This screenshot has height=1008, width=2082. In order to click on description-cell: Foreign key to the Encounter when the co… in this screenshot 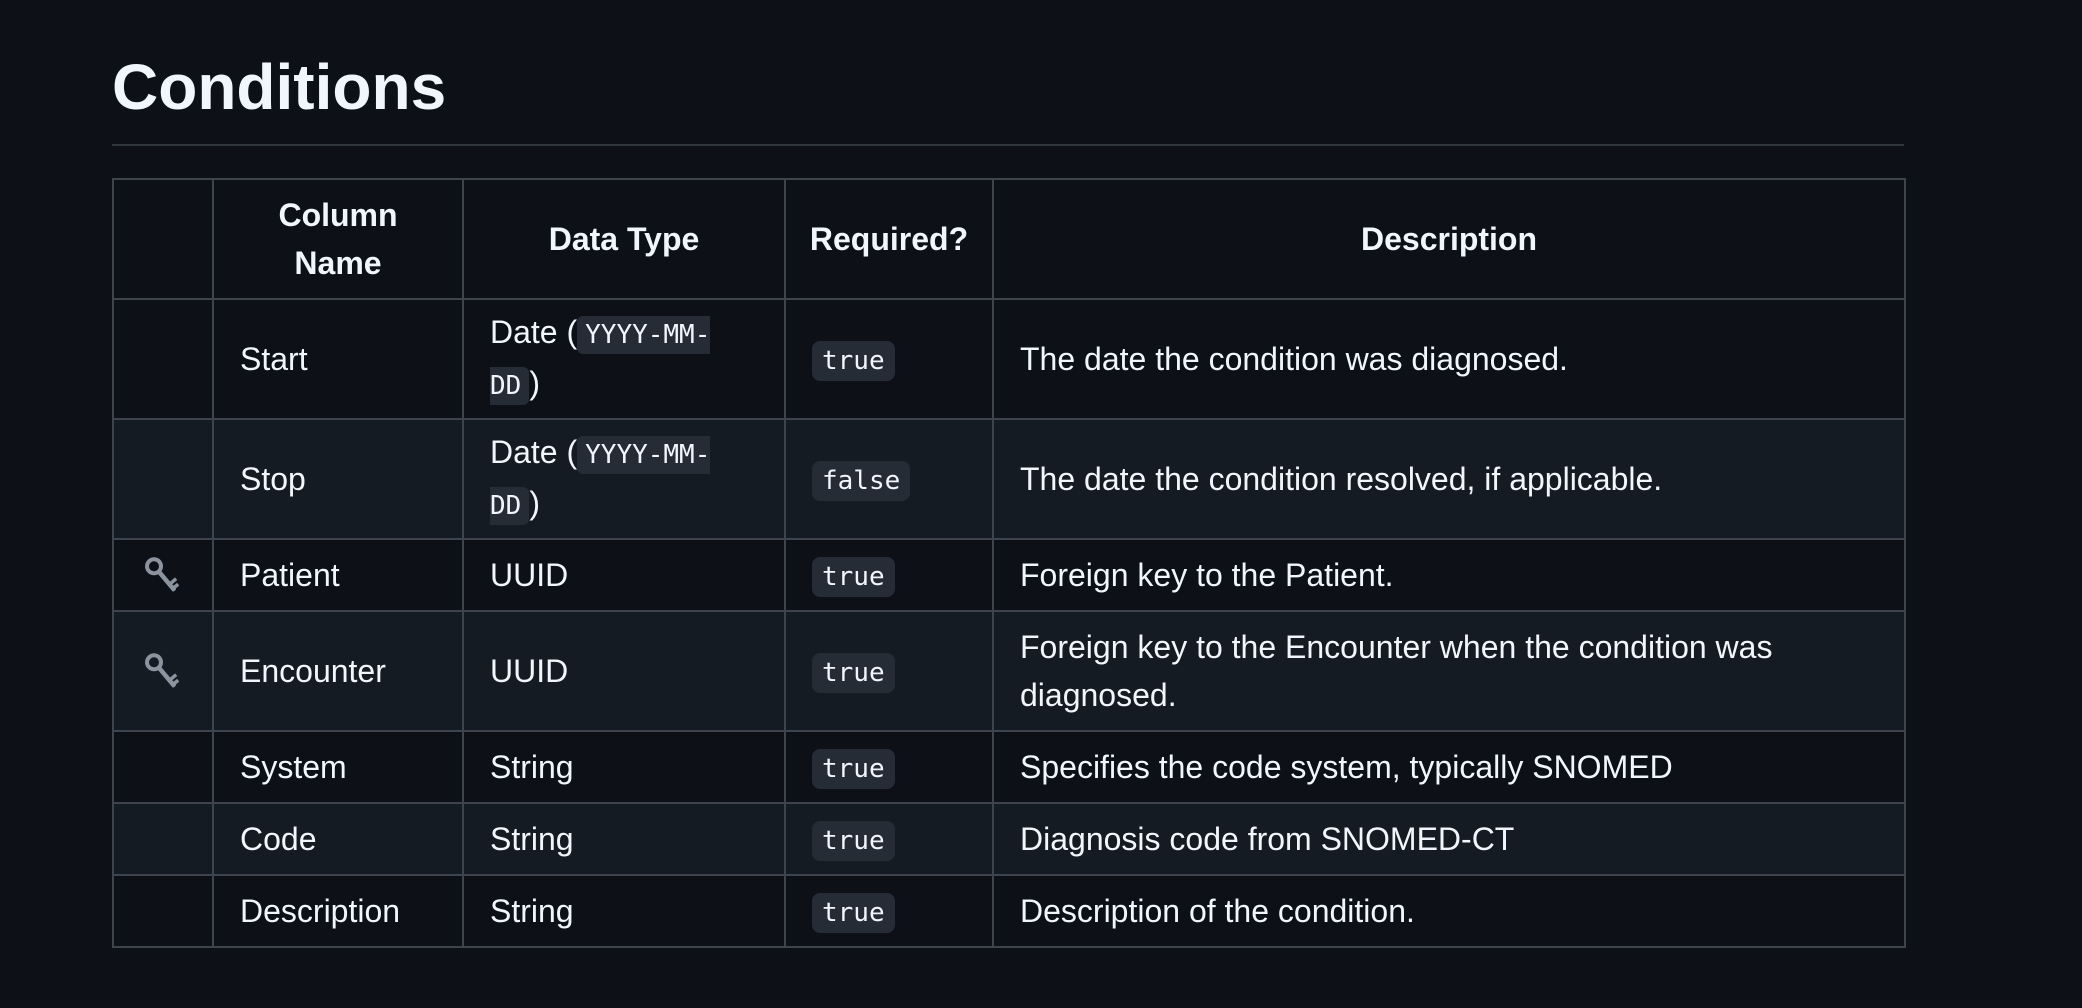, I will do `click(1449, 671)`.